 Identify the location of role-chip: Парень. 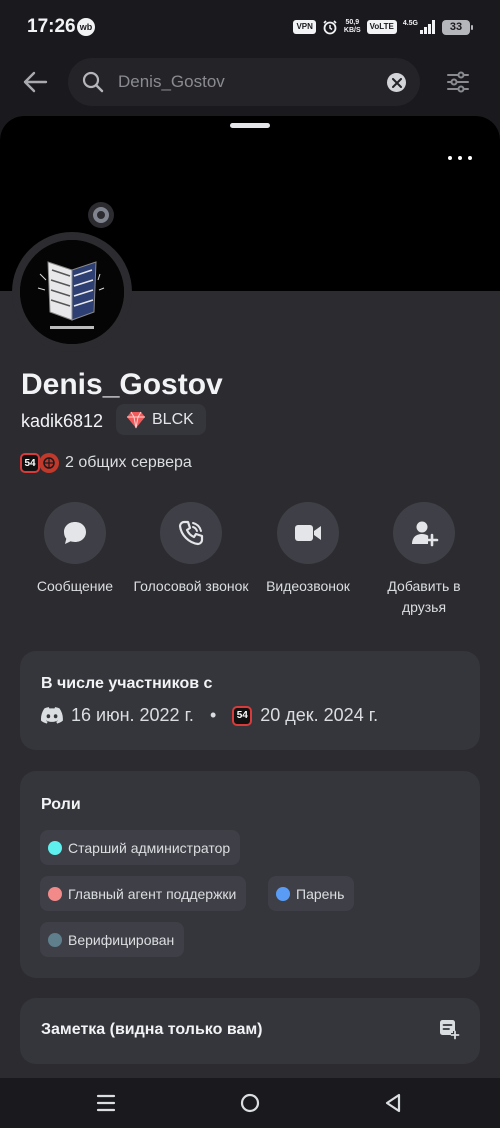
(311, 893).